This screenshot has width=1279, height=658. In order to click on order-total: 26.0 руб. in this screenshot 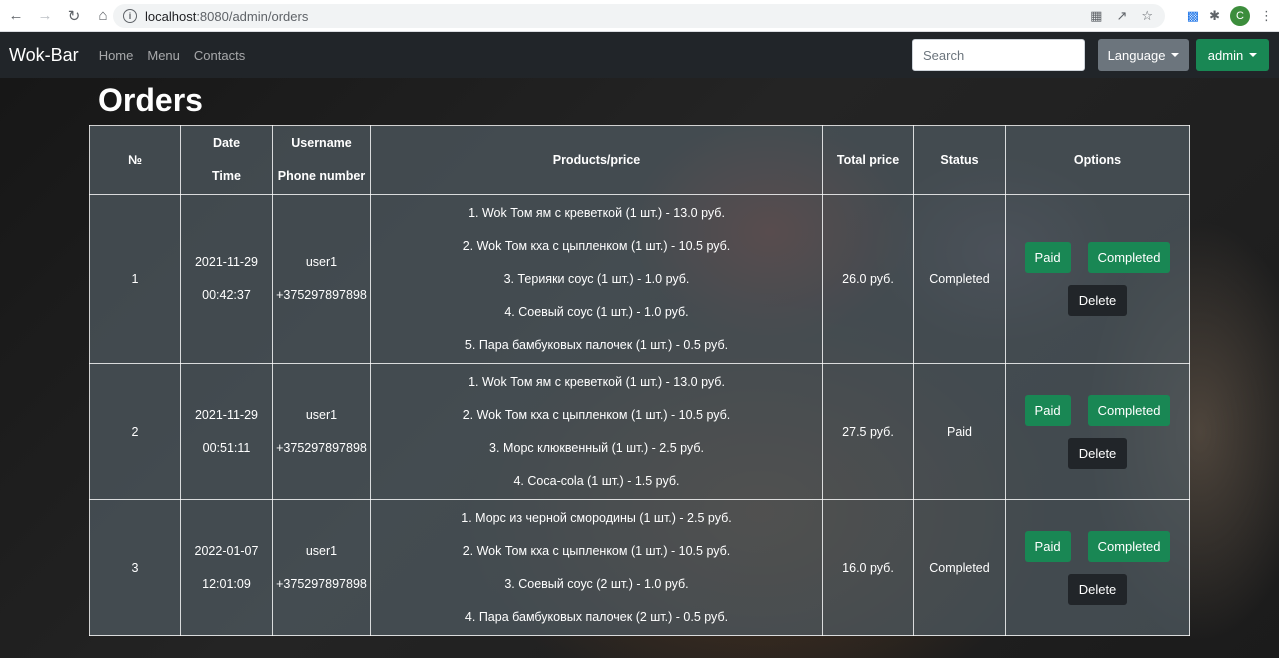, I will do `click(868, 279)`.